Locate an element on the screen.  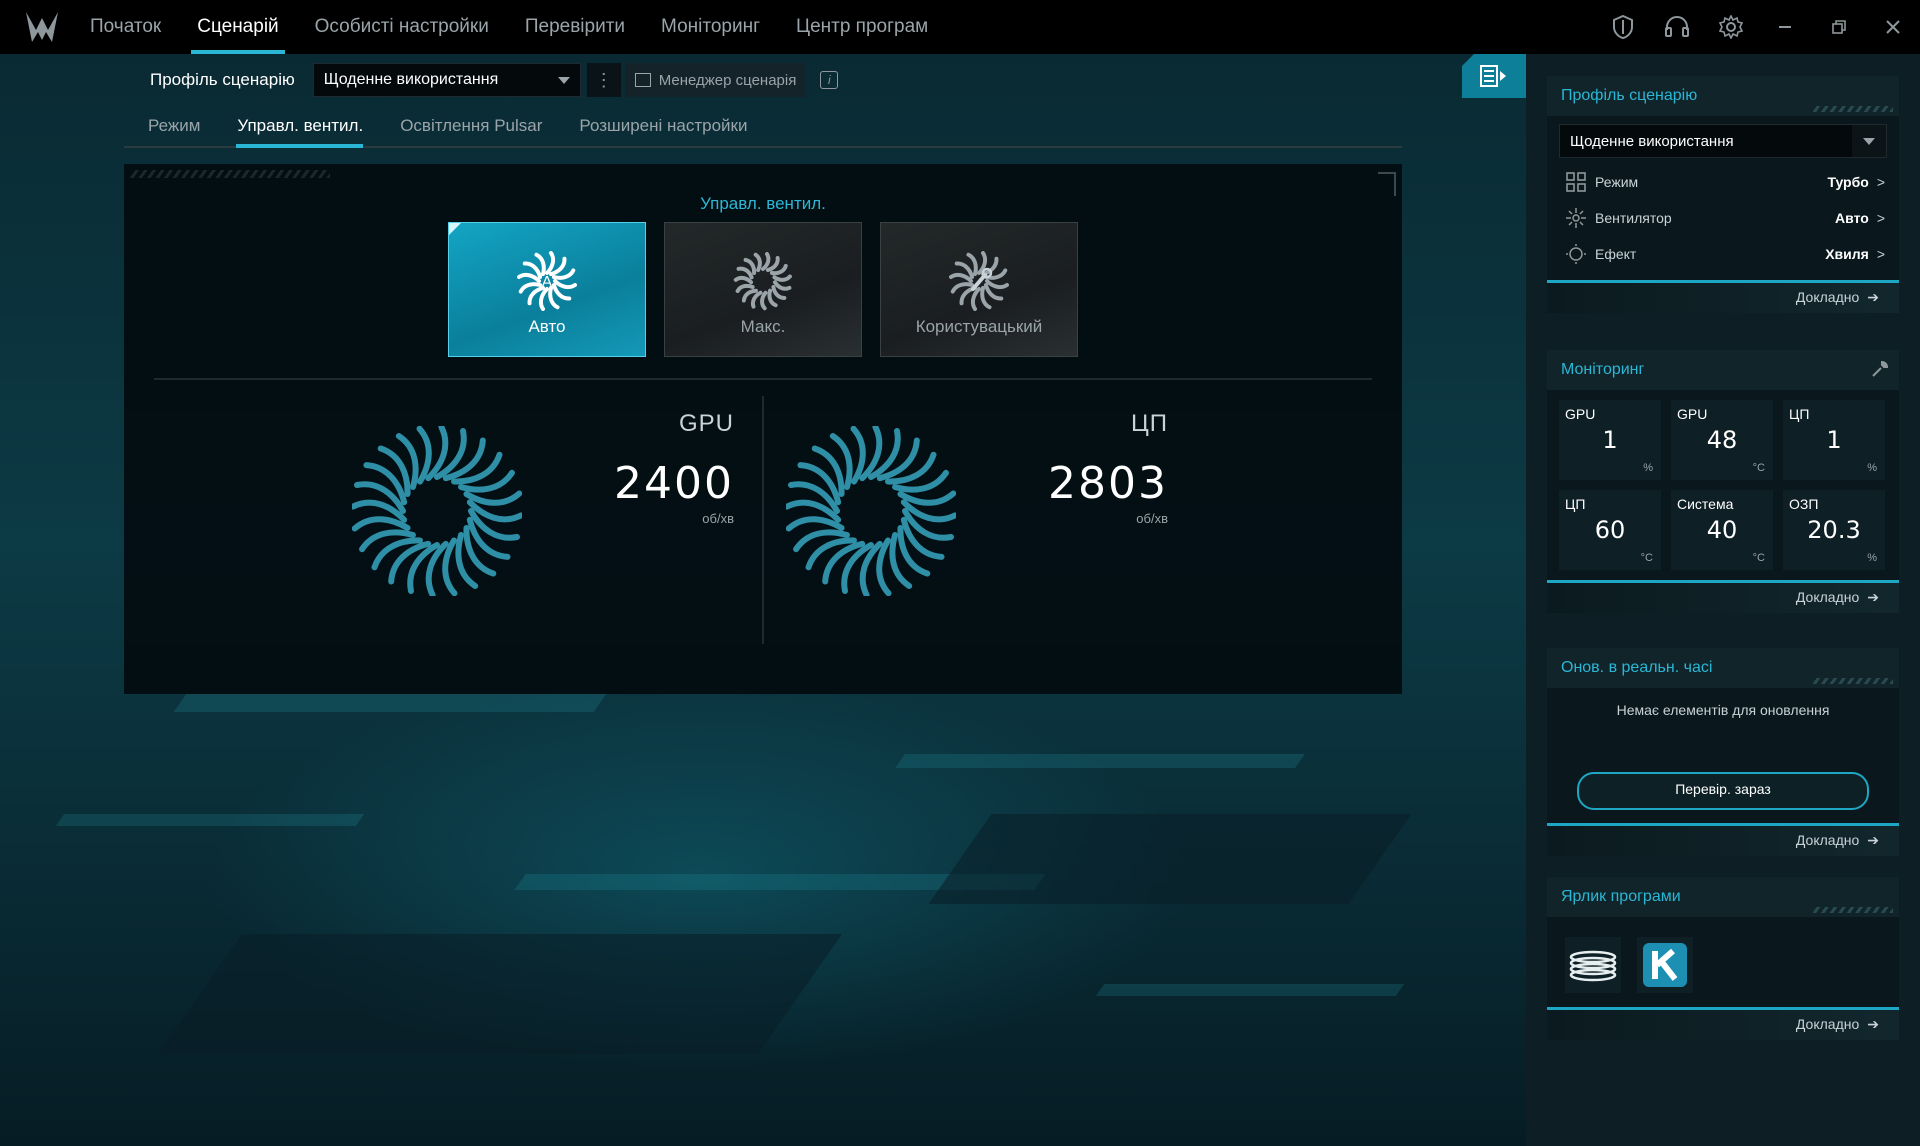
monitor-cpu-usage: ЦП 1 % is located at coordinates (1834, 440).